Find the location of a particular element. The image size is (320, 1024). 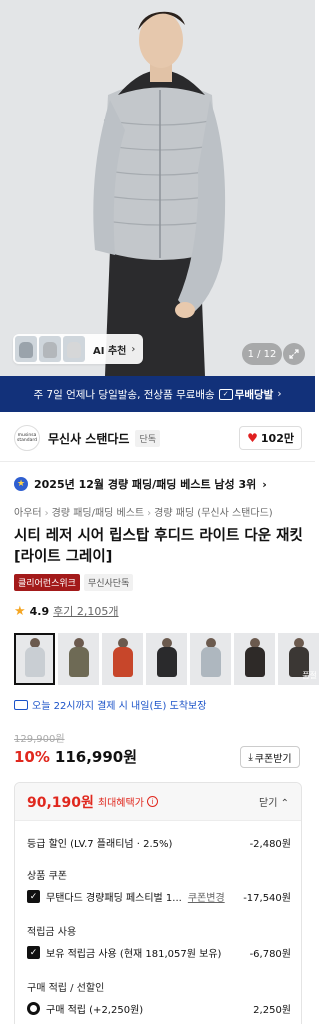

collapse-button: 닫기 ⌃ is located at coordinates (274, 801).